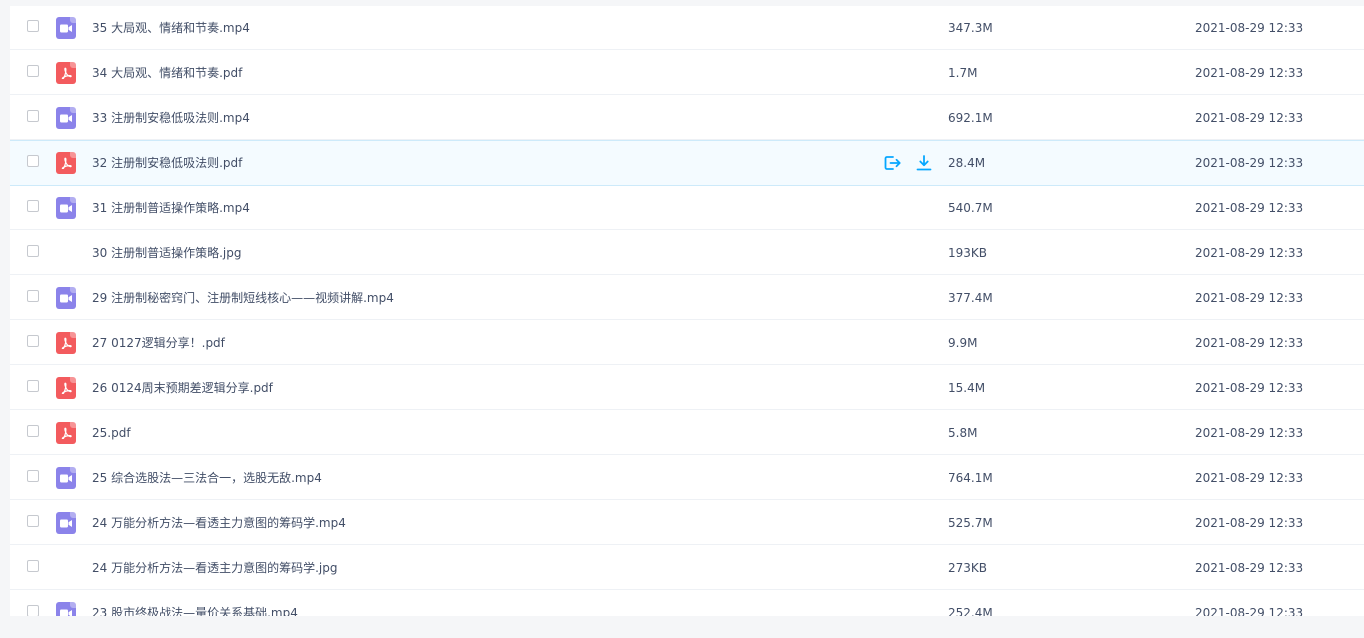  I want to click on file-name: 25.pdf, so click(111, 433).